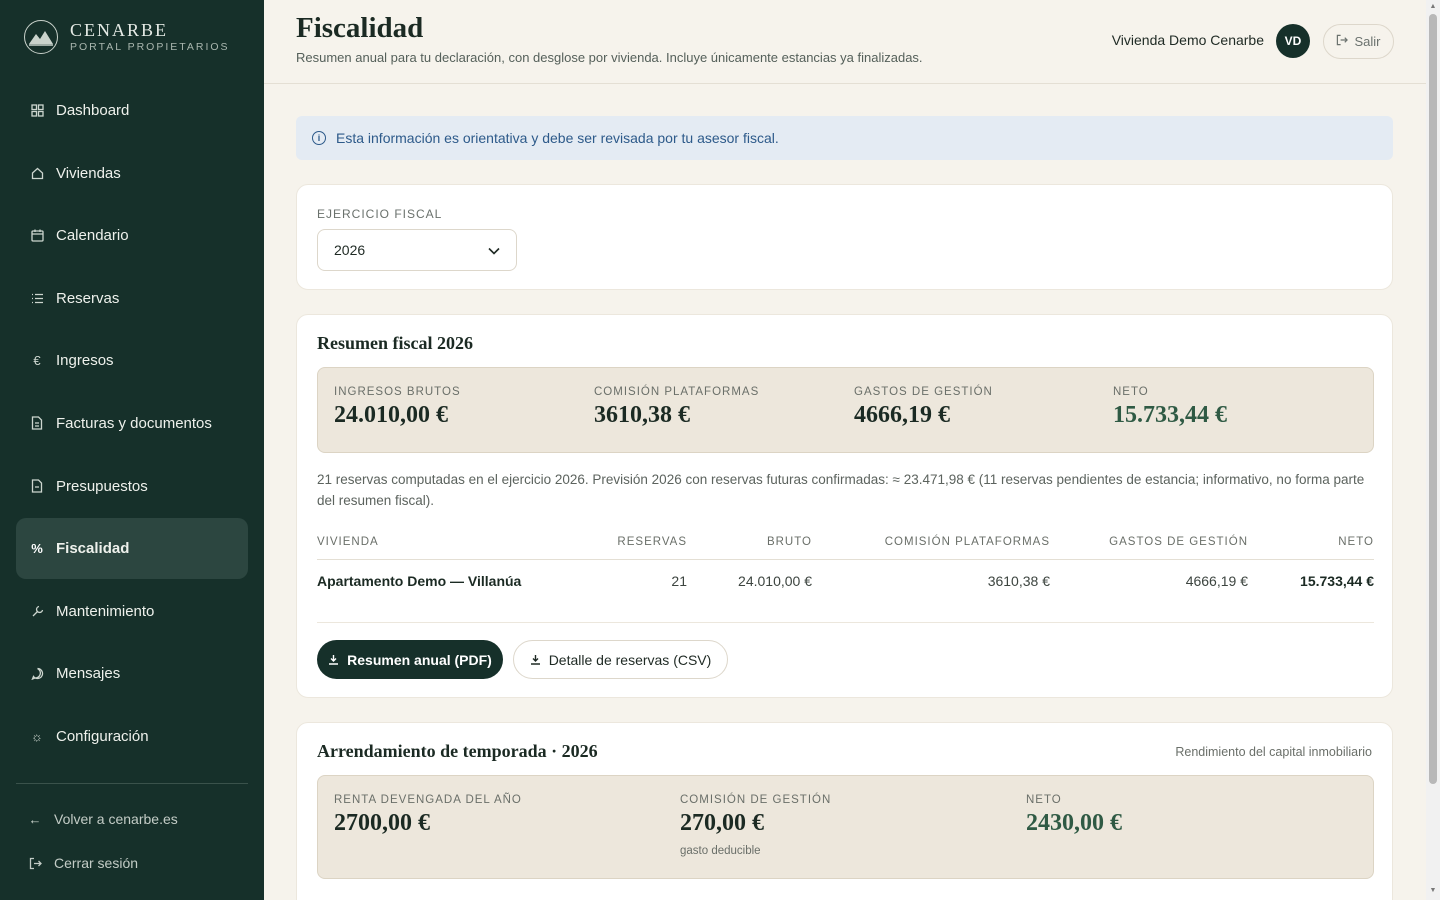 The image size is (1440, 900). I want to click on cell-platform-commission: 3610,38 €, so click(1018, 581).